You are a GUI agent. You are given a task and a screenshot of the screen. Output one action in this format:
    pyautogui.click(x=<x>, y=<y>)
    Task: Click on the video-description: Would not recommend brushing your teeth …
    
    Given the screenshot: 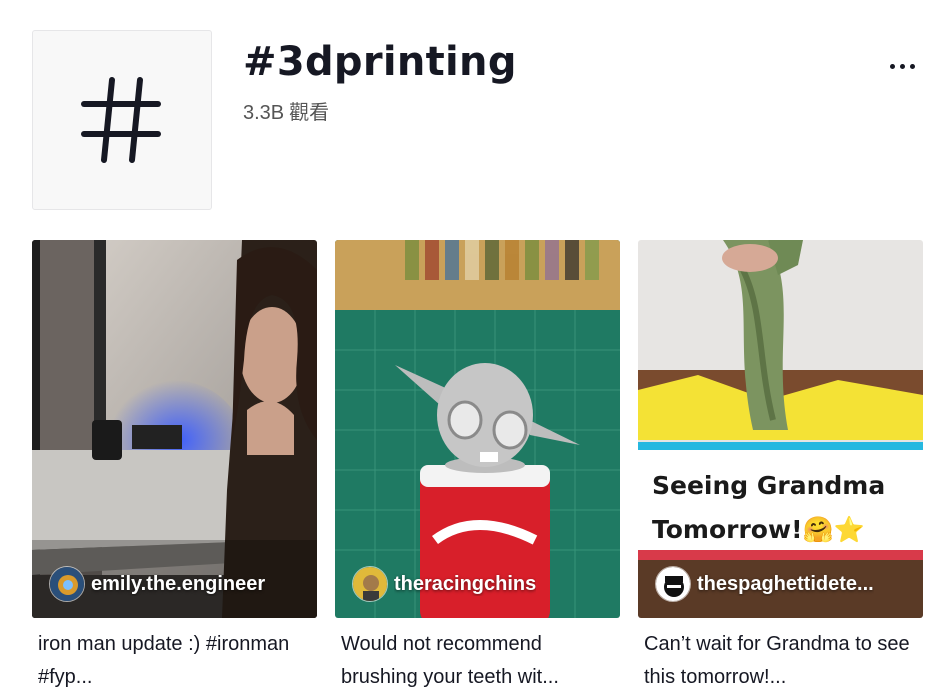 What is the action you would take?
    pyautogui.click(x=477, y=661)
    